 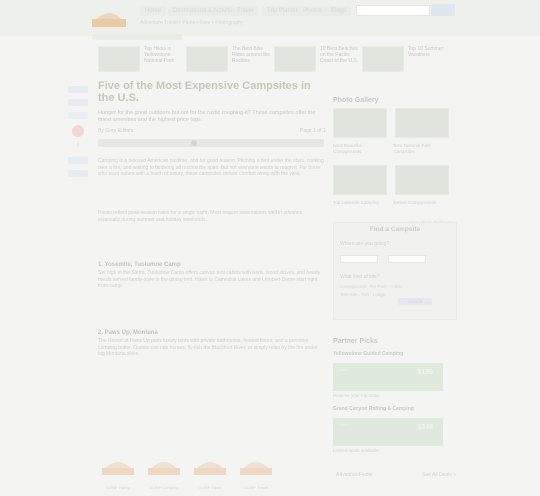 I want to click on deal-price: $349, so click(x=425, y=427).